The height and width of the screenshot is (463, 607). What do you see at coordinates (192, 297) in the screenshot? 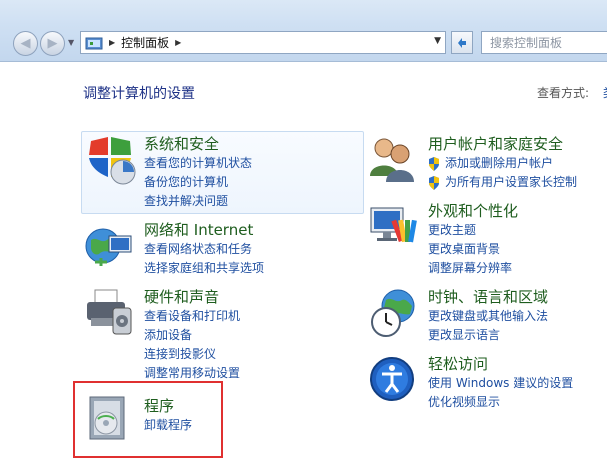
I see `hardware-title: 硬件和声音` at bounding box center [192, 297].